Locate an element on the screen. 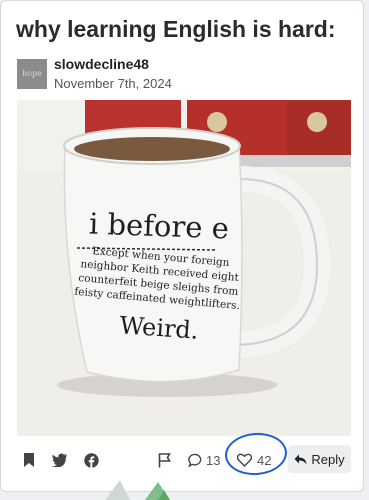  mug-footer: Weird. is located at coordinates (159, 328).